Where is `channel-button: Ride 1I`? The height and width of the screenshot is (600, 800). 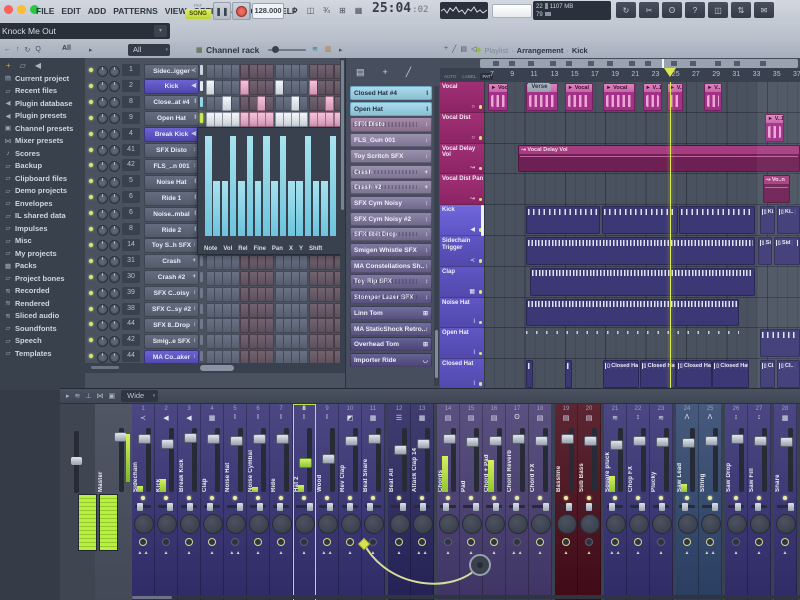 channel-button: Ride 1I is located at coordinates (171, 198).